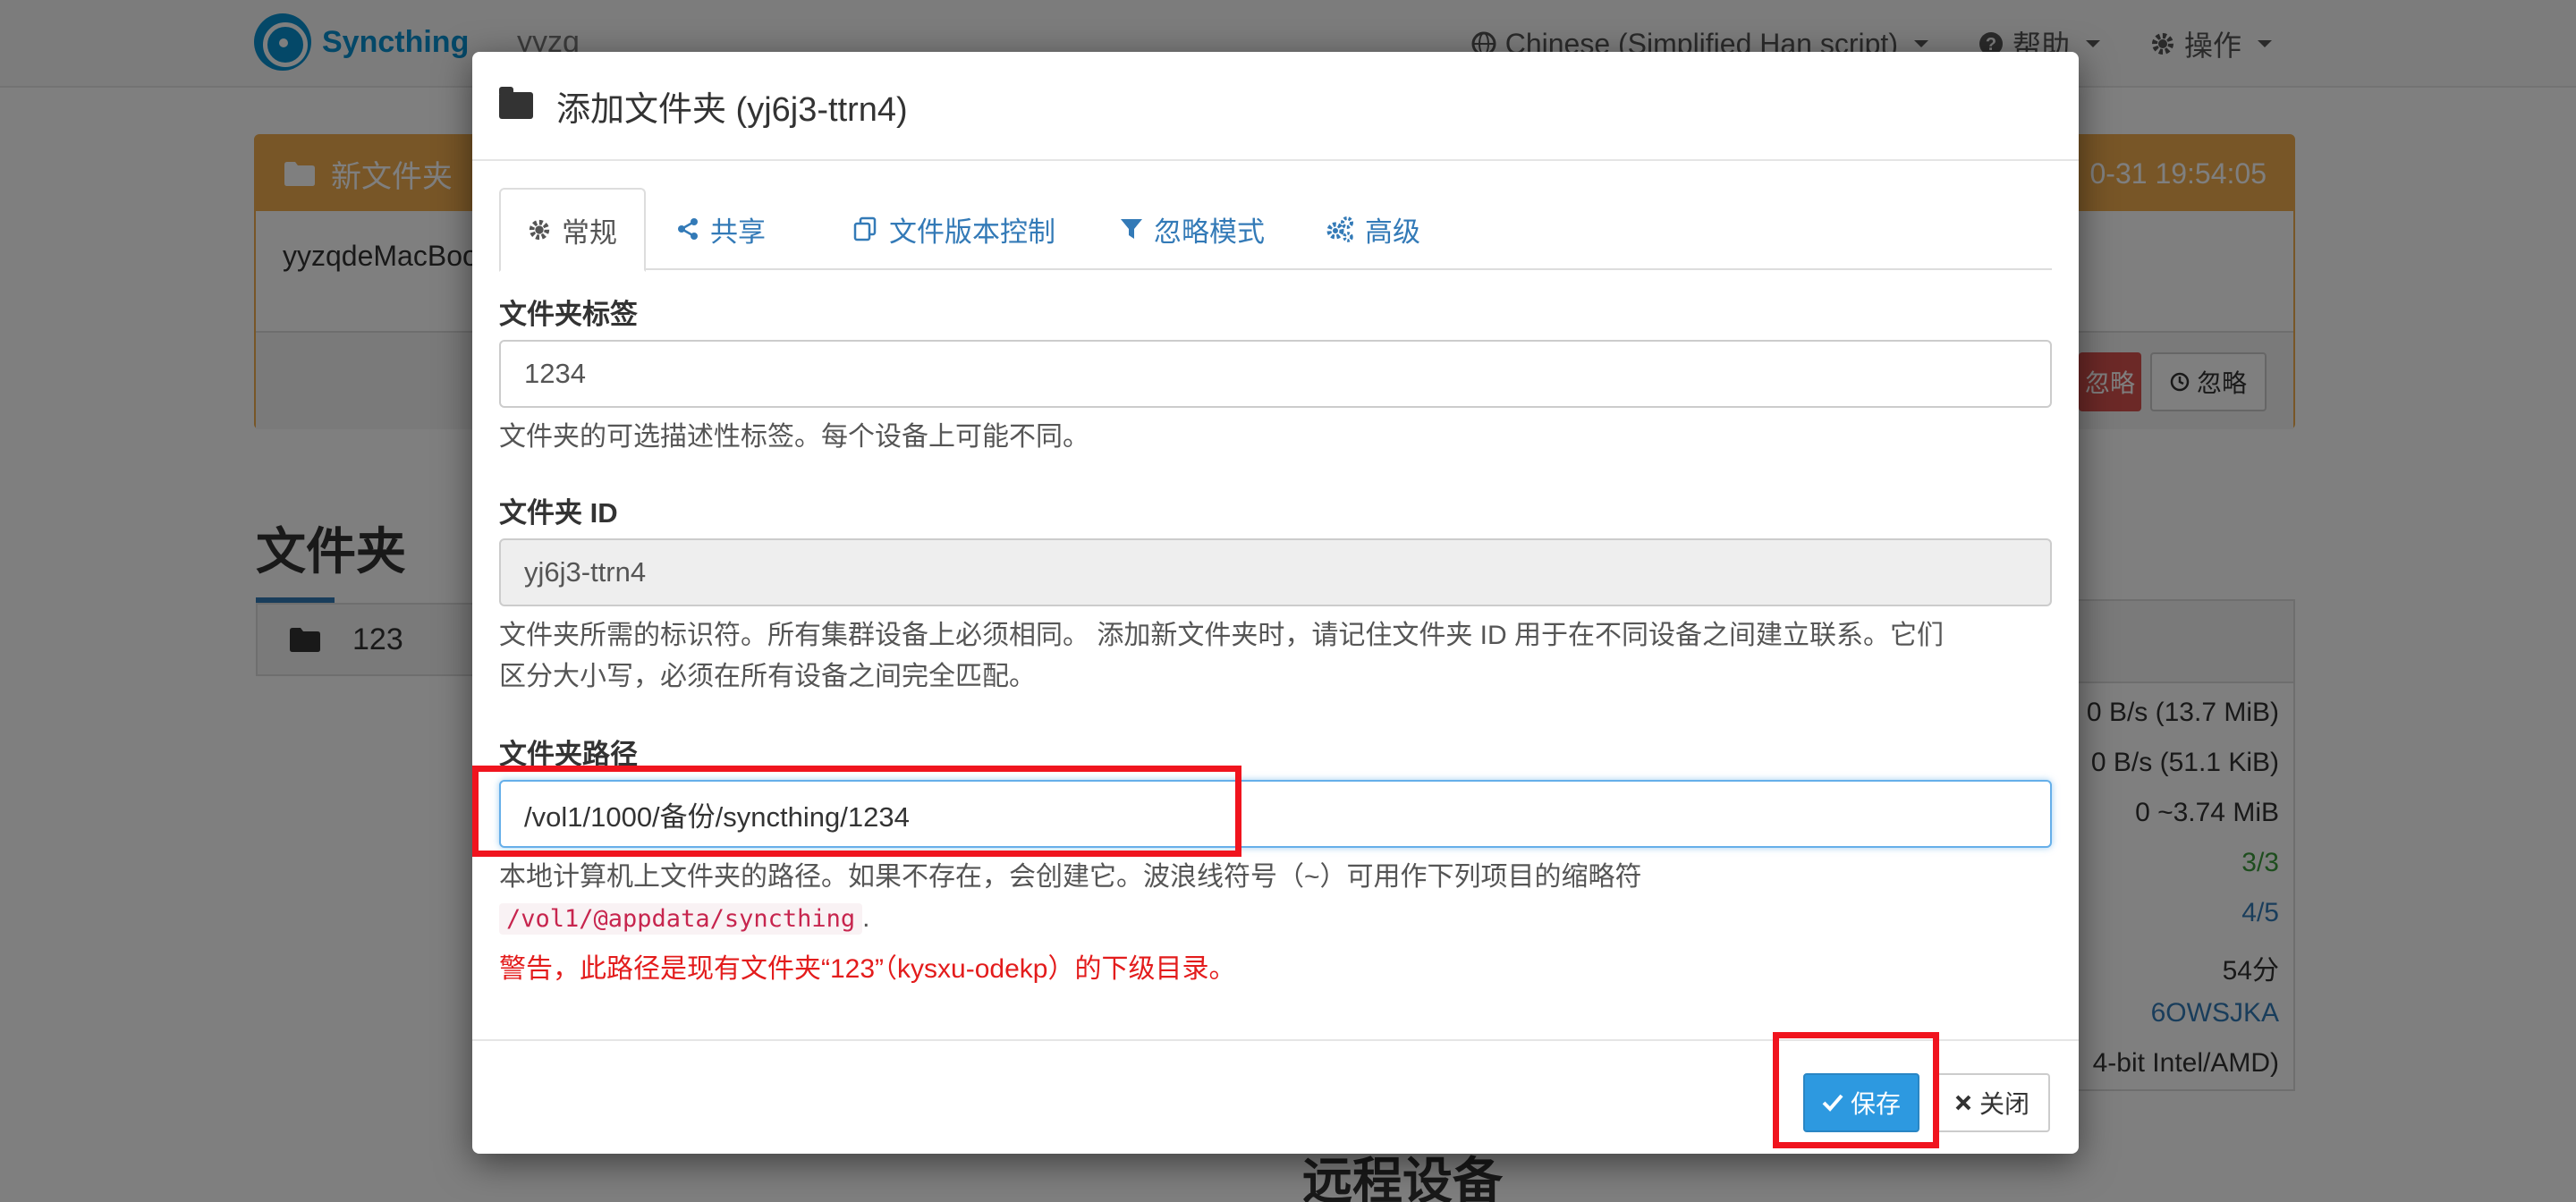  I want to click on tab-label: 忽略模式, so click(1209, 232).